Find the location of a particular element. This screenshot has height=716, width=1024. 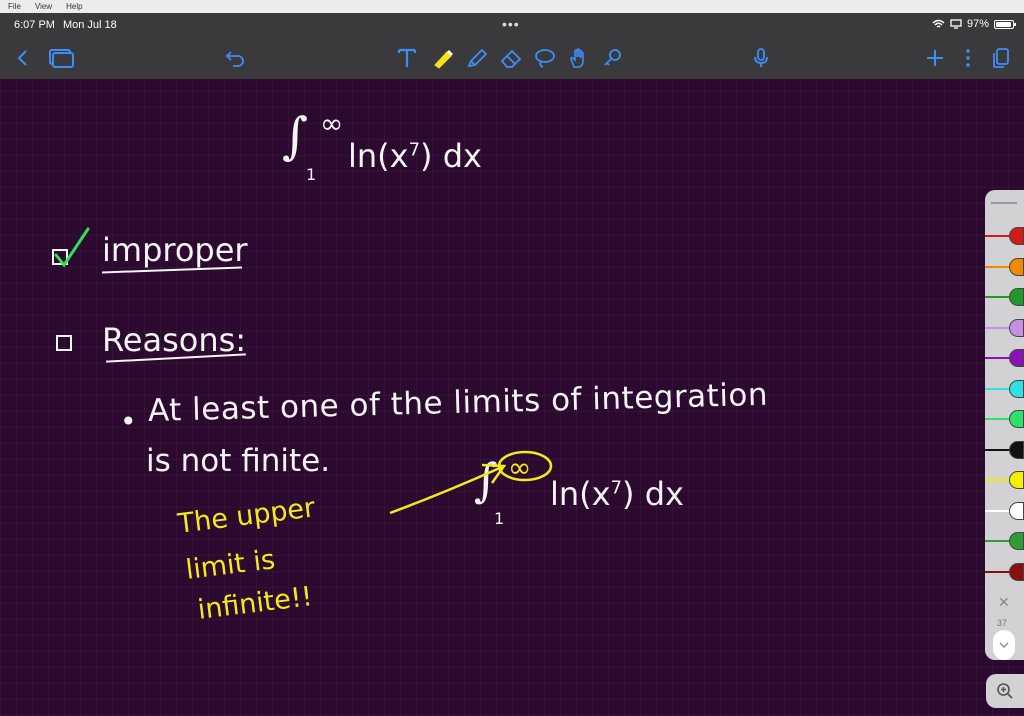

checkbox-reasons is located at coordinates (64, 343).